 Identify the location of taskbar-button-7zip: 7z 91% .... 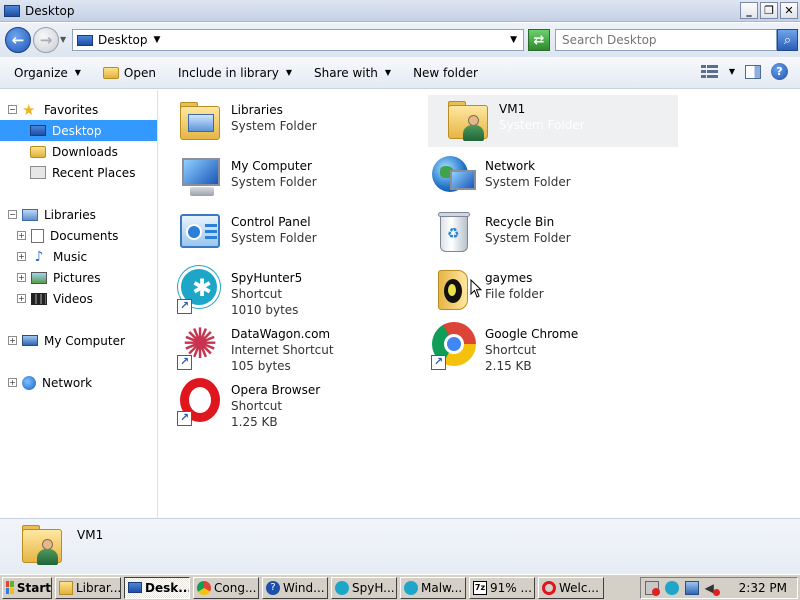
(502, 587).